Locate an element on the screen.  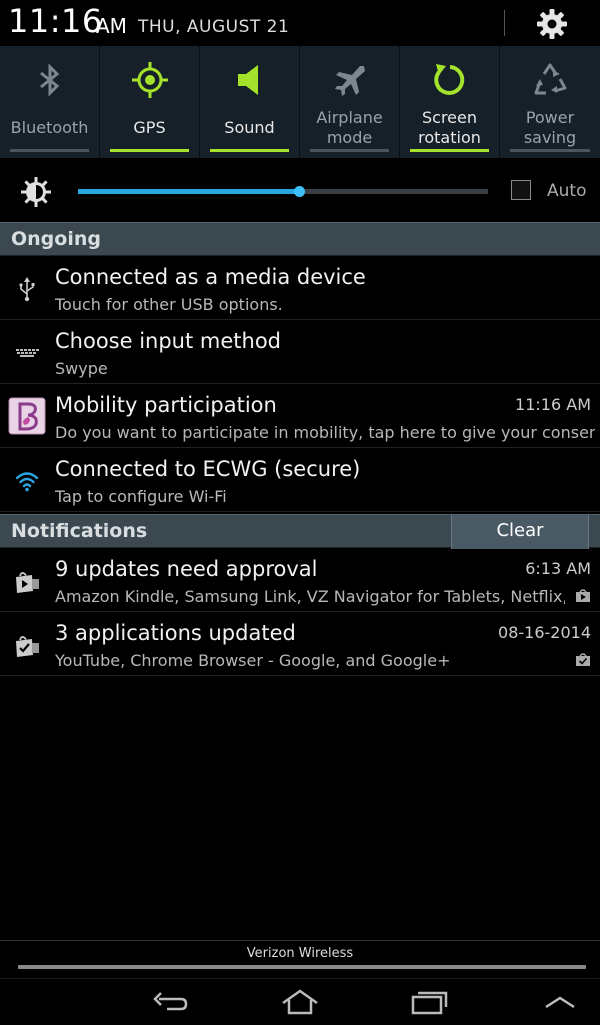
toggle-label: Power saving is located at coordinates (550, 127).